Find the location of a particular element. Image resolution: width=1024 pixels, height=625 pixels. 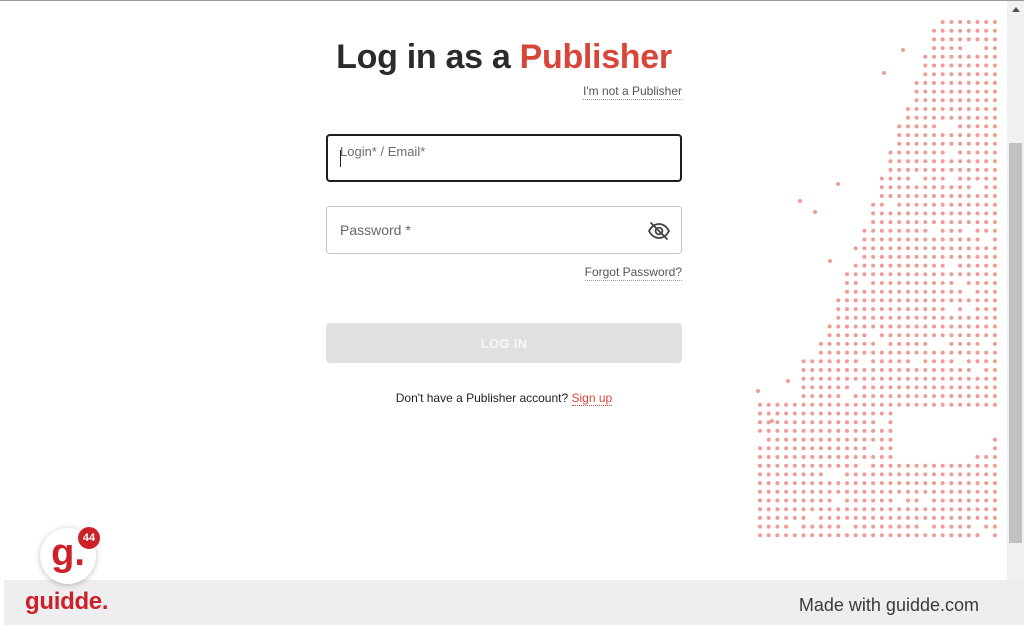

email-input is located at coordinates (504, 158).